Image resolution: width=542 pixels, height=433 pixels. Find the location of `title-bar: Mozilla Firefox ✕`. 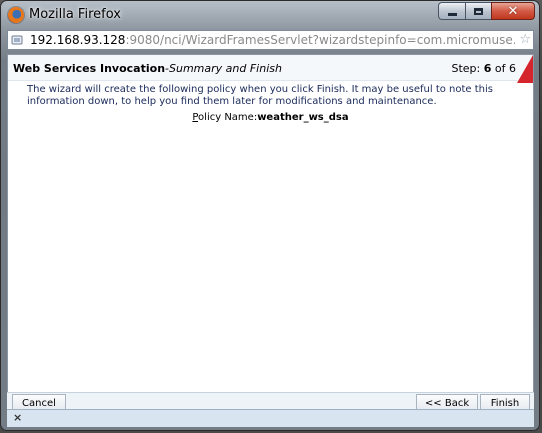

title-bar: Mozilla Firefox ✕ is located at coordinates (271, 15).